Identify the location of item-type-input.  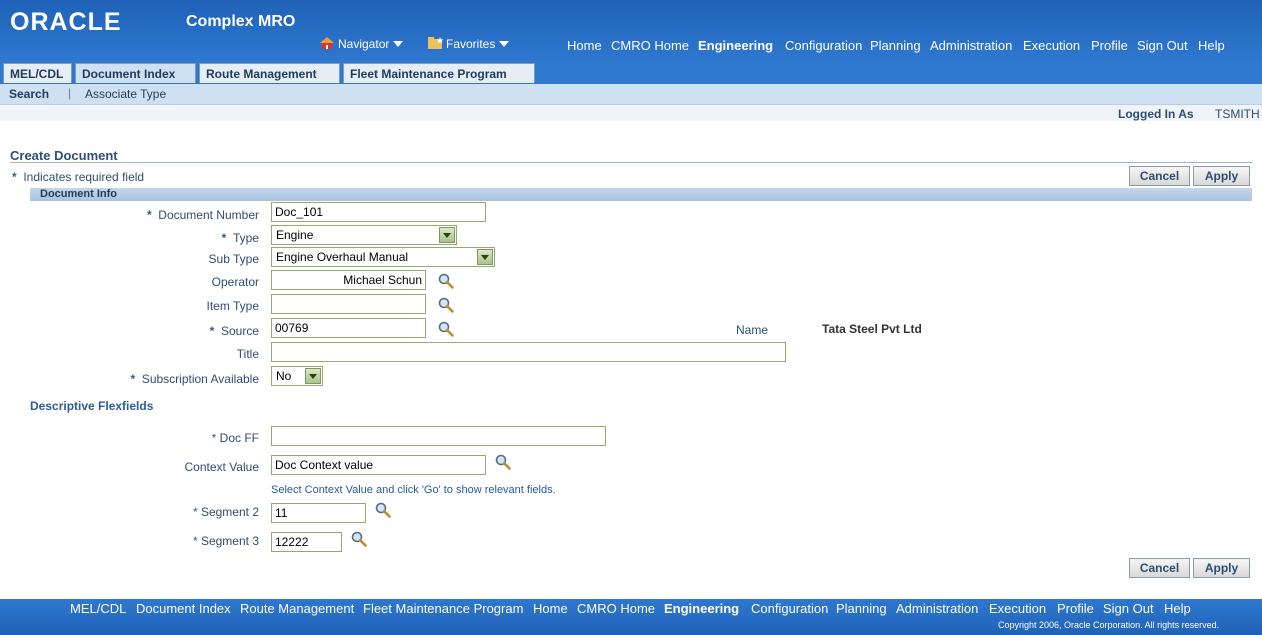
(348, 304).